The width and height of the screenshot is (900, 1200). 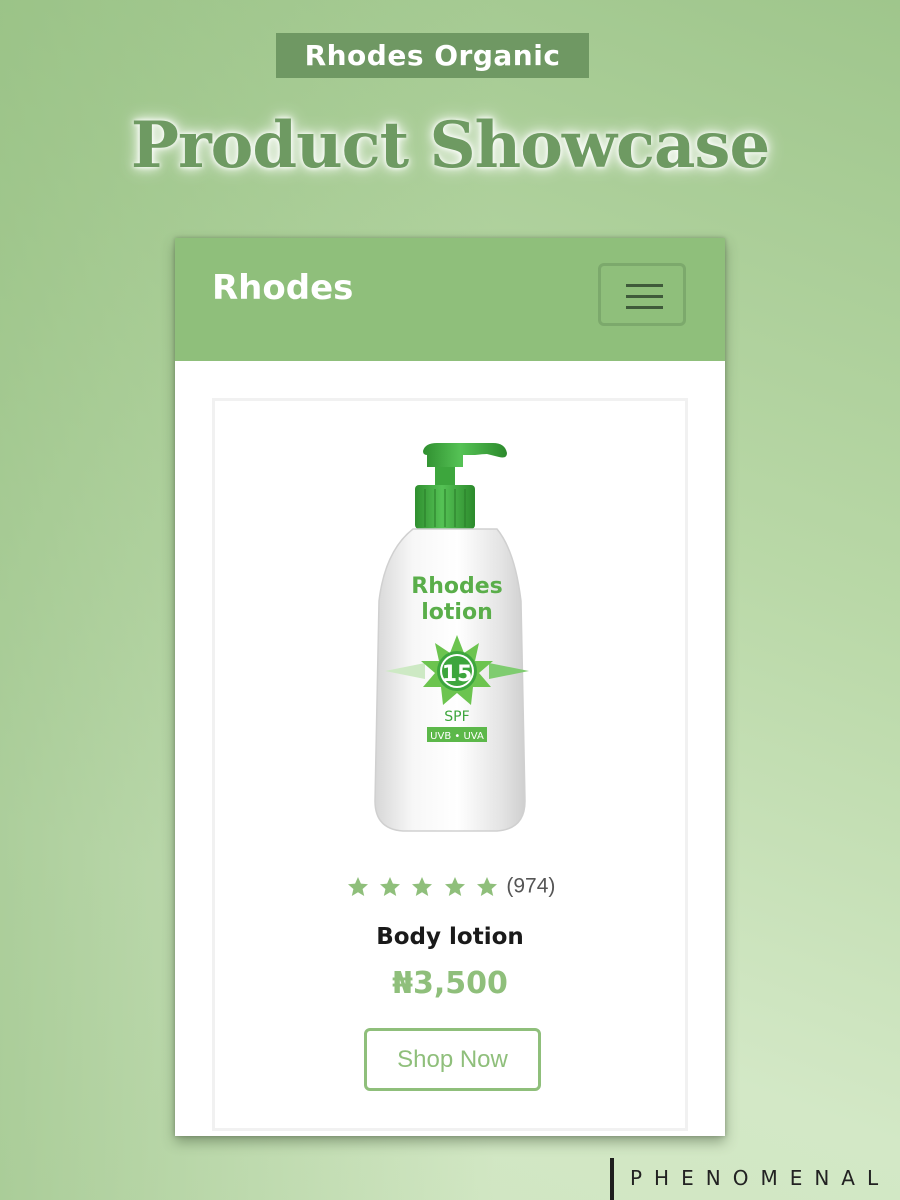 I want to click on bottle-label-line1: Rhodes, so click(x=456, y=586).